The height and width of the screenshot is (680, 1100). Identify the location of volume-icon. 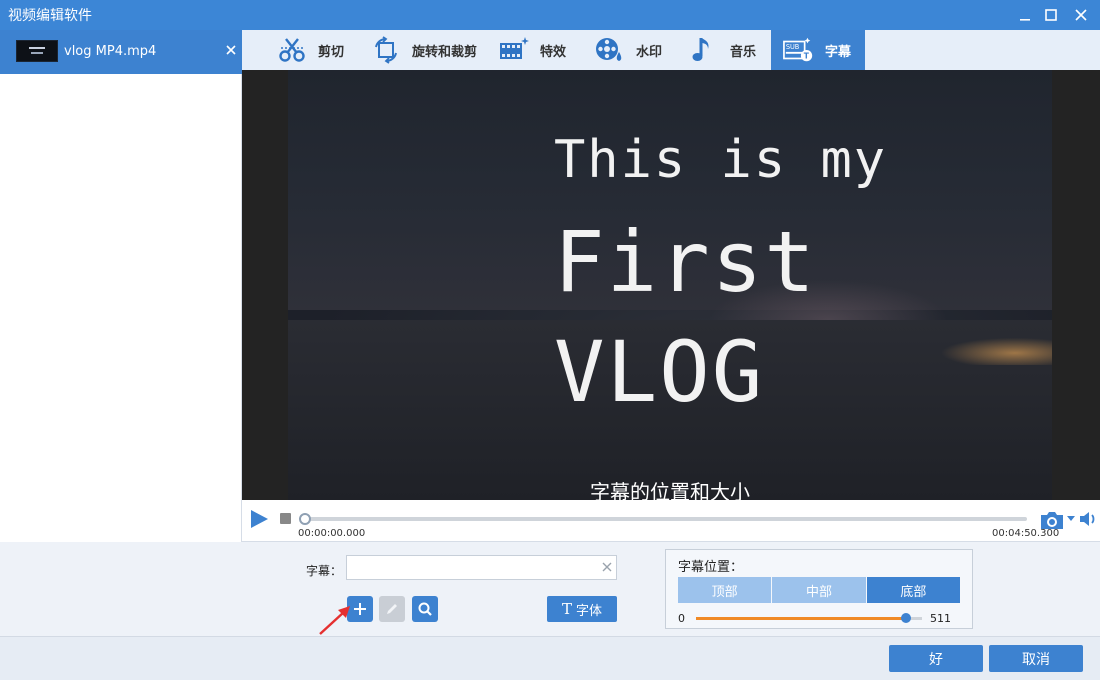
(1088, 519).